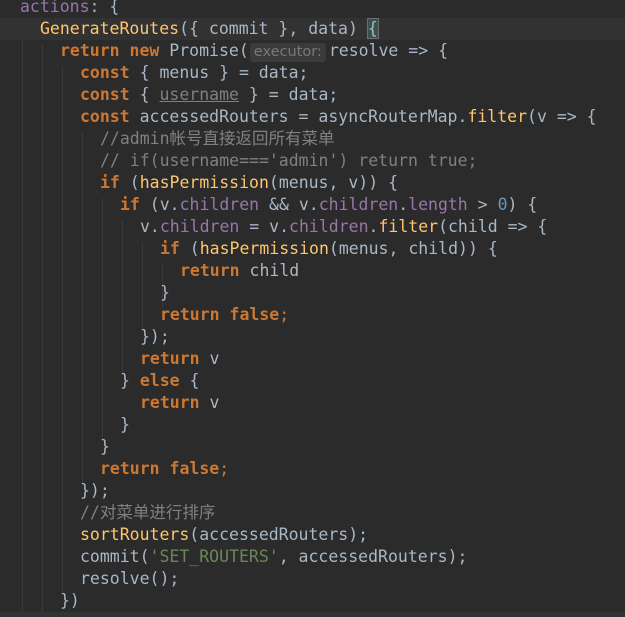 The height and width of the screenshot is (617, 625). Describe the element at coordinates (289, 161) in the screenshot. I see `code-line: // if(username==='admin') return true;` at that location.